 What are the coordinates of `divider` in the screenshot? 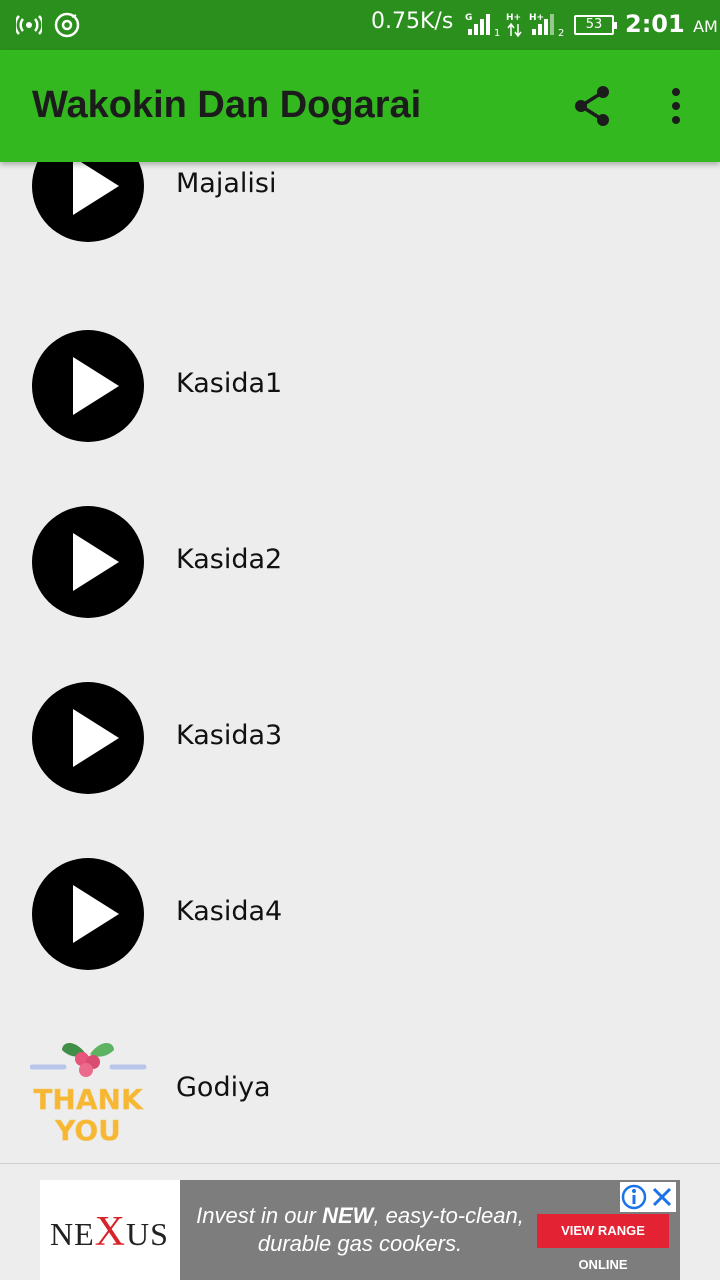 It's located at (360, 1163).